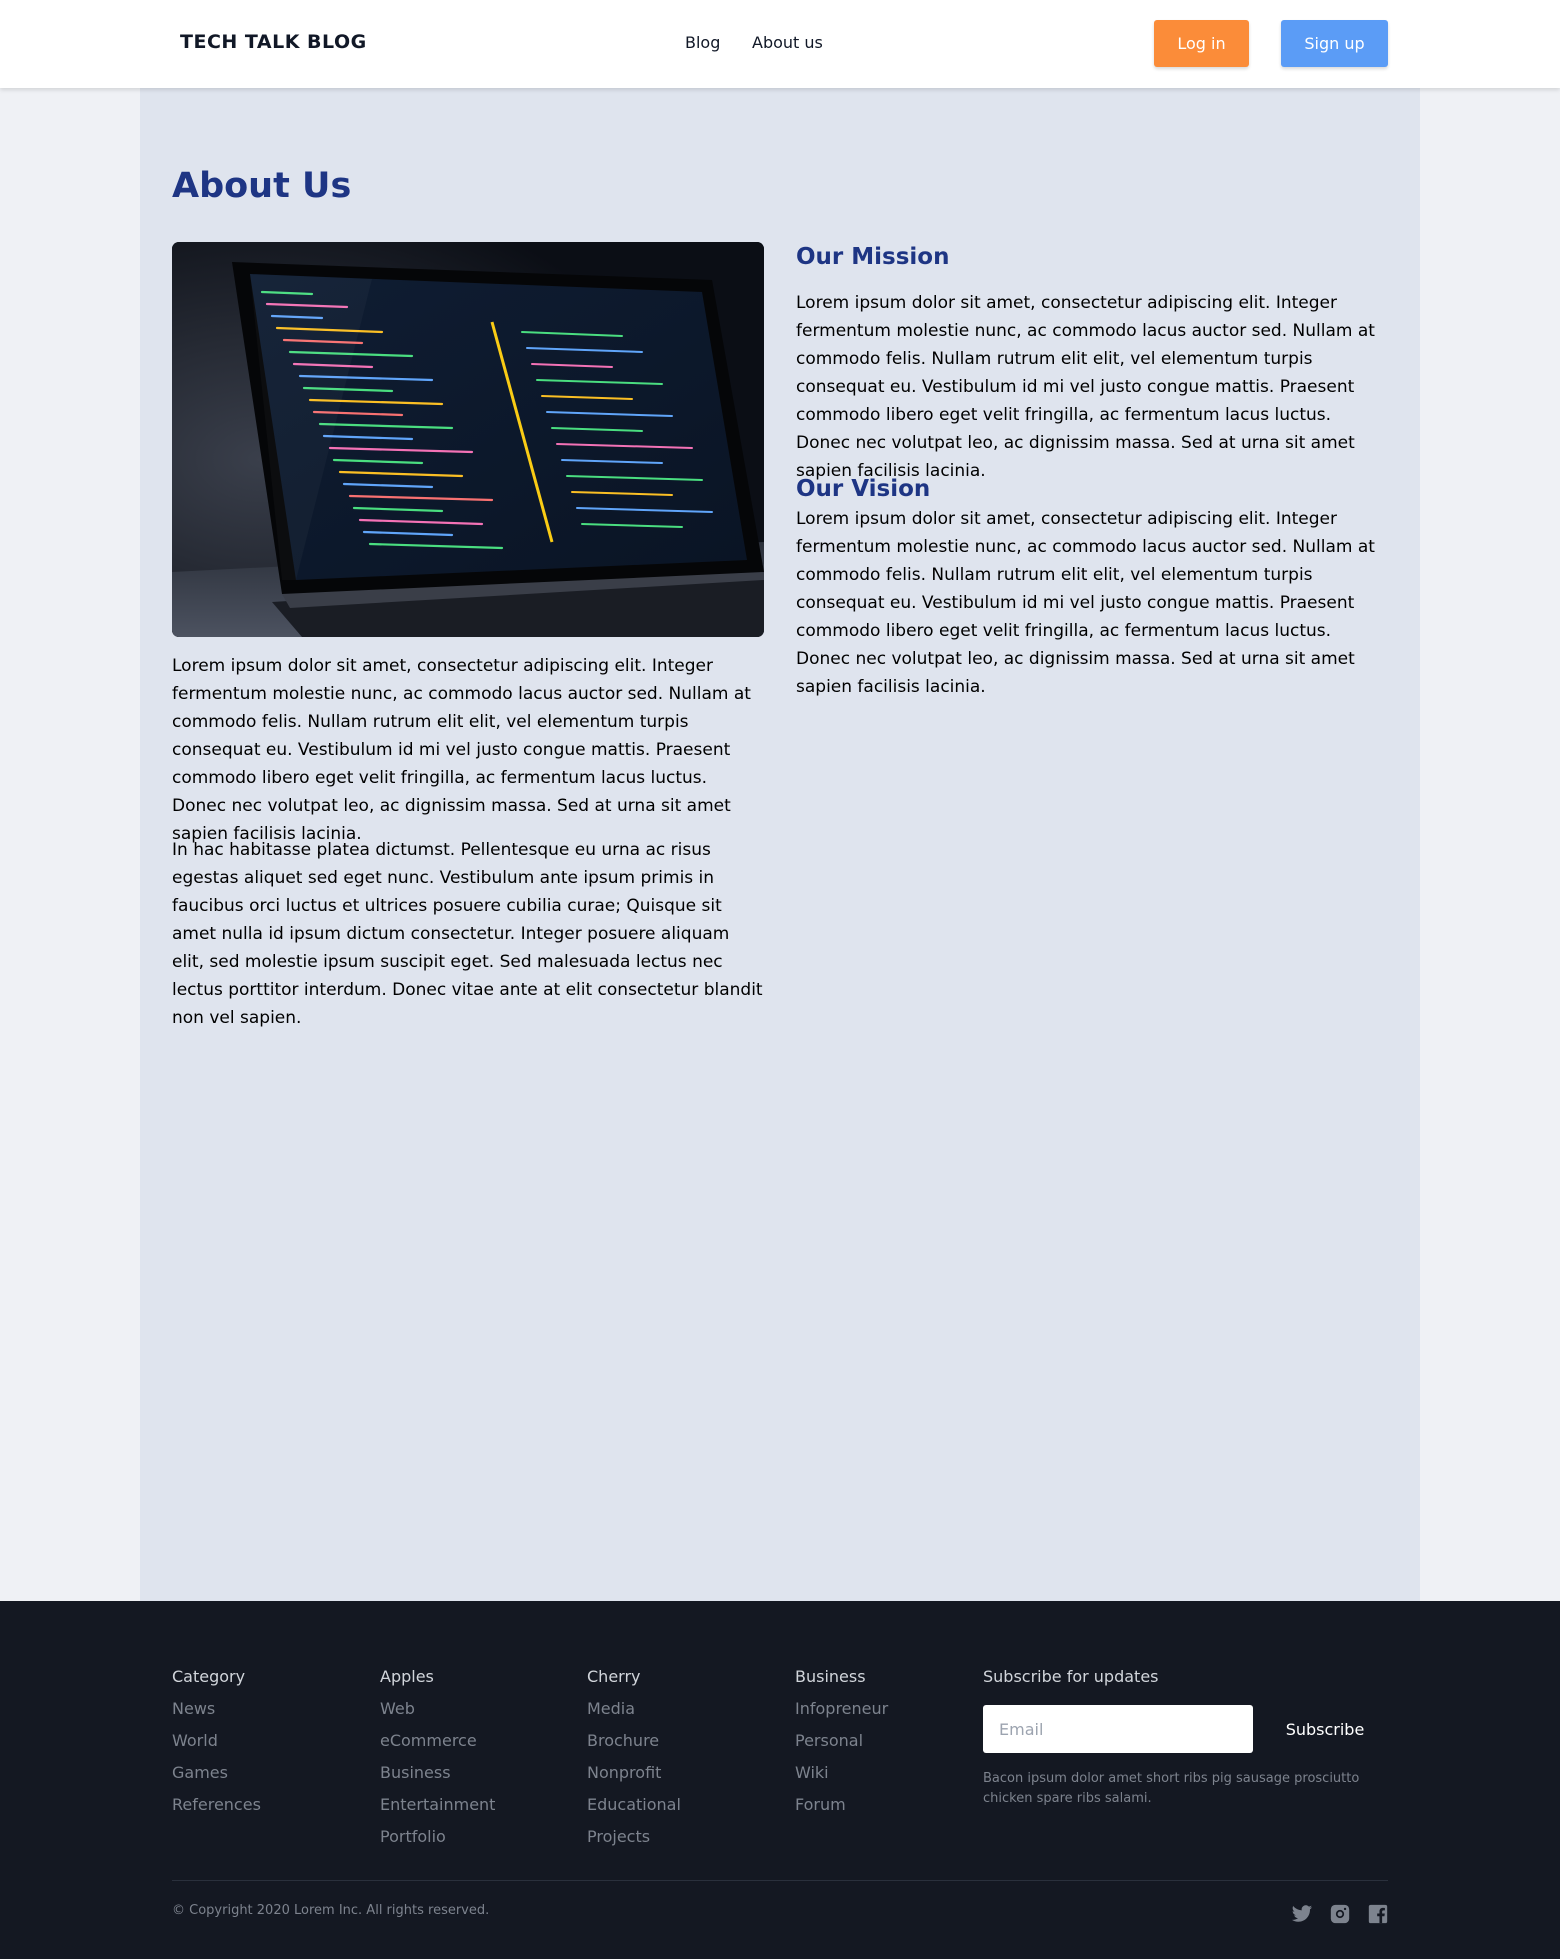  Describe the element at coordinates (841, 1811) in the screenshot. I see `footer-link-forum: Forum` at that location.